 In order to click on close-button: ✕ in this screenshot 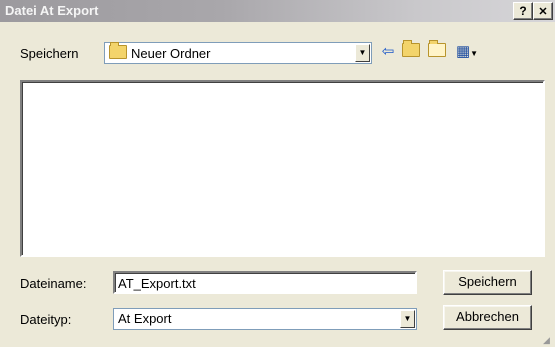, I will do `click(543, 11)`.